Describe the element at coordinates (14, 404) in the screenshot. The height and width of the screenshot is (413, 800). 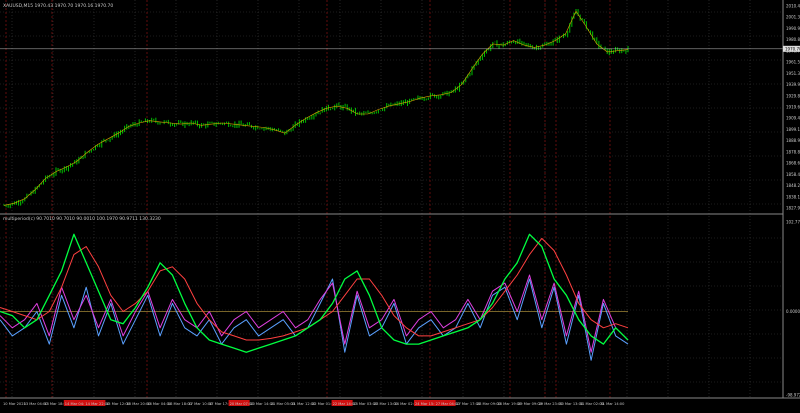
I see `time-tick-label: 10 Mar 2023` at that location.